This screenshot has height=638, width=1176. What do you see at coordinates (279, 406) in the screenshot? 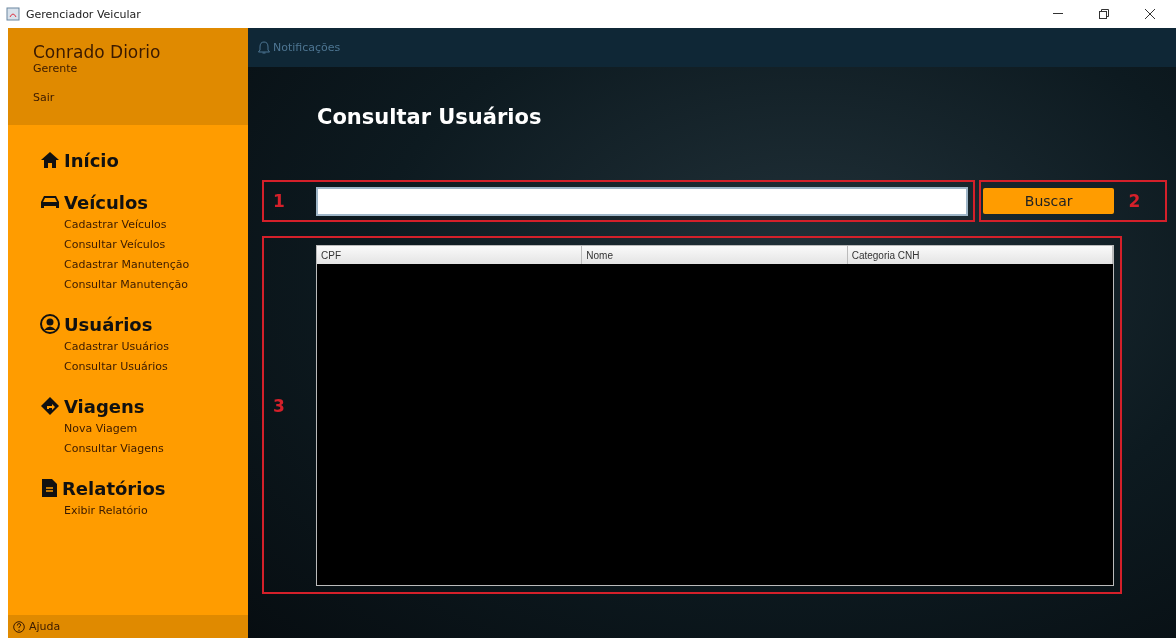
I see `annotation-number: 3` at bounding box center [279, 406].